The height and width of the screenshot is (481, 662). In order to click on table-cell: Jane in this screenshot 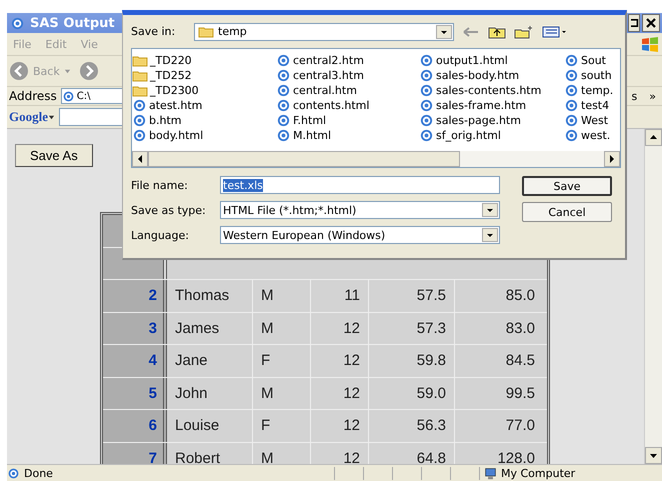, I will do `click(210, 360)`.